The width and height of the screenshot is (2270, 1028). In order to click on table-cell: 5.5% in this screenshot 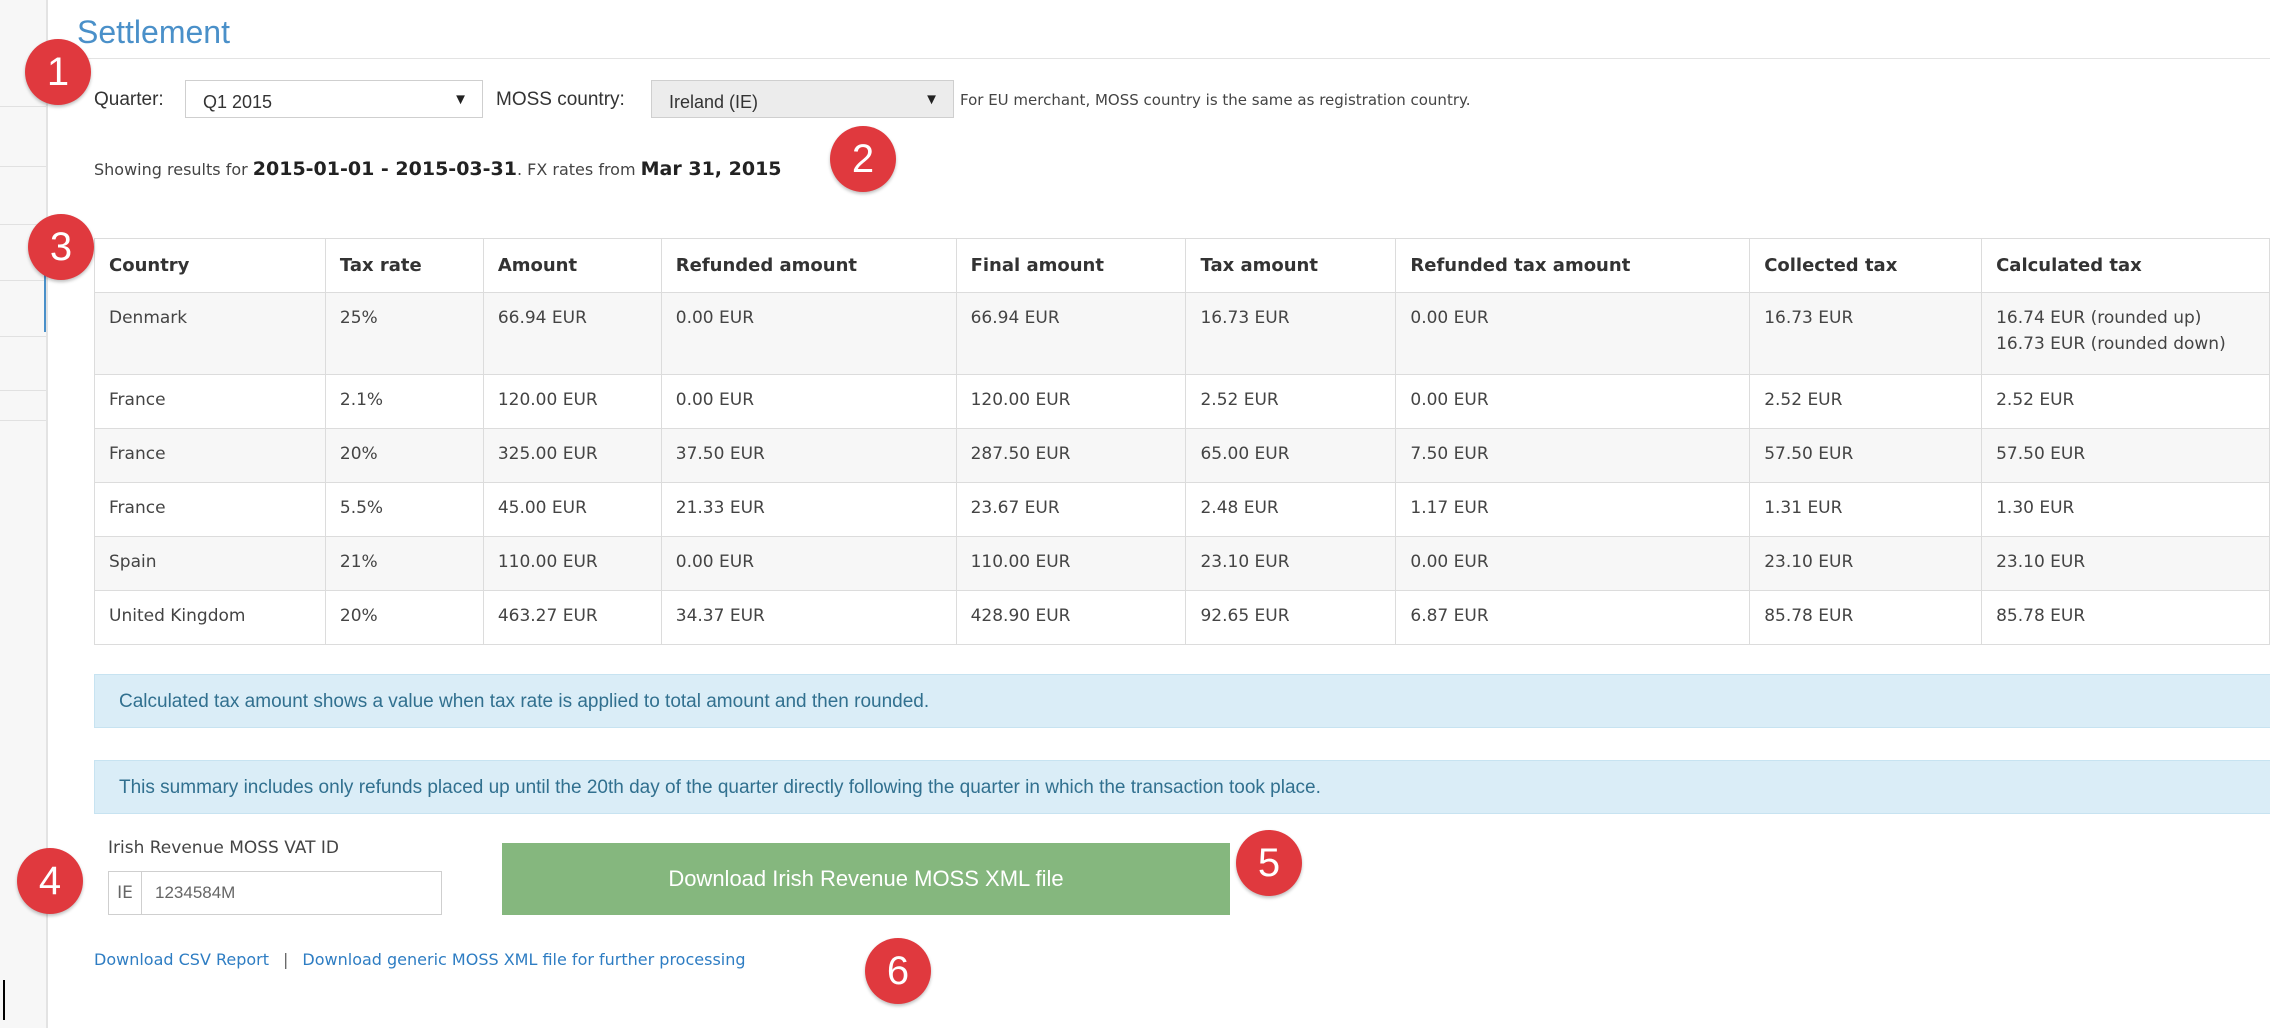, I will do `click(404, 509)`.